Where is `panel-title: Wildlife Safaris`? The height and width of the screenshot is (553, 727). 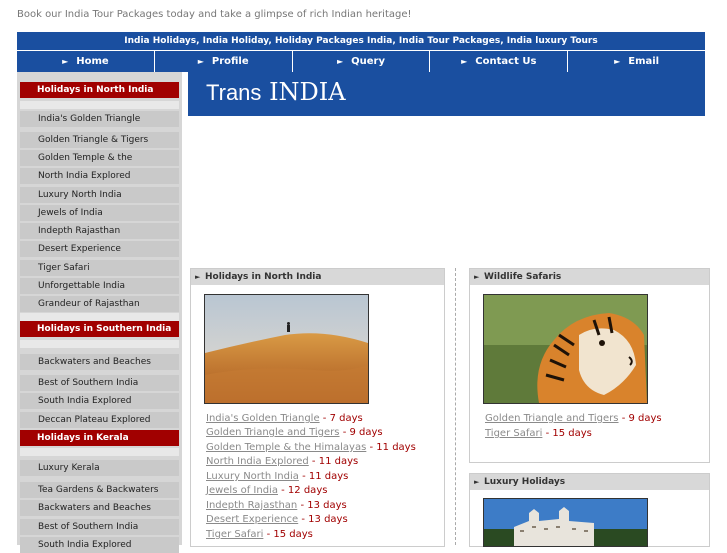
panel-title: Wildlife Safaris is located at coordinates (523, 277).